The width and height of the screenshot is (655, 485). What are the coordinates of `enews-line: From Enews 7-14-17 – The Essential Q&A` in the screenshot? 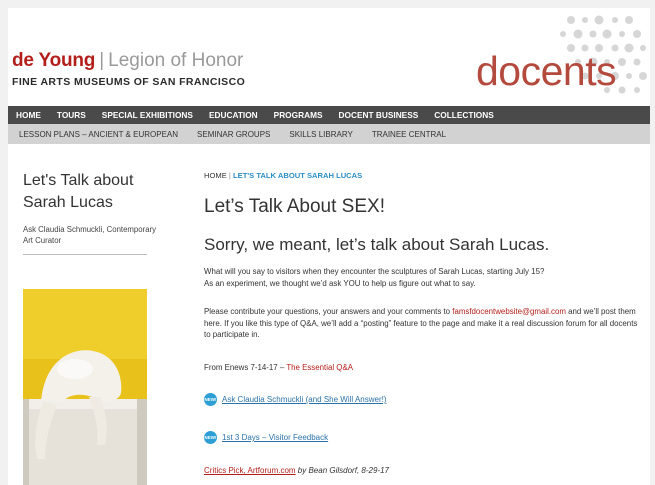 It's located at (424, 368).